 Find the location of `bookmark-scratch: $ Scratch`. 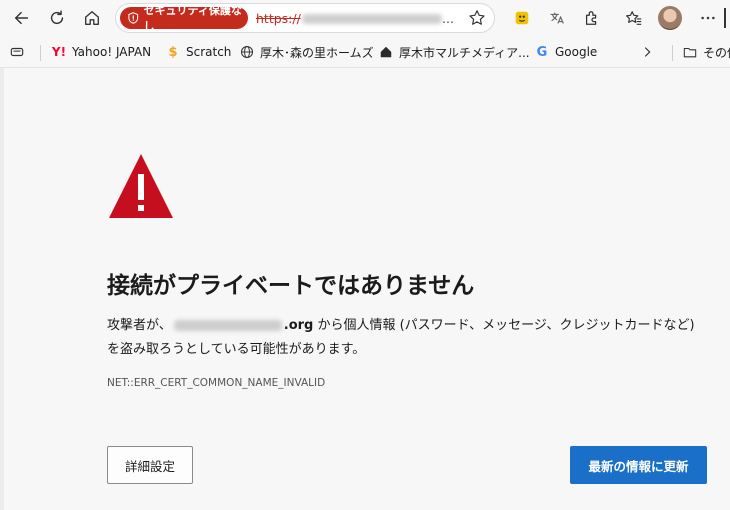

bookmark-scratch: $ Scratch is located at coordinates (198, 52).